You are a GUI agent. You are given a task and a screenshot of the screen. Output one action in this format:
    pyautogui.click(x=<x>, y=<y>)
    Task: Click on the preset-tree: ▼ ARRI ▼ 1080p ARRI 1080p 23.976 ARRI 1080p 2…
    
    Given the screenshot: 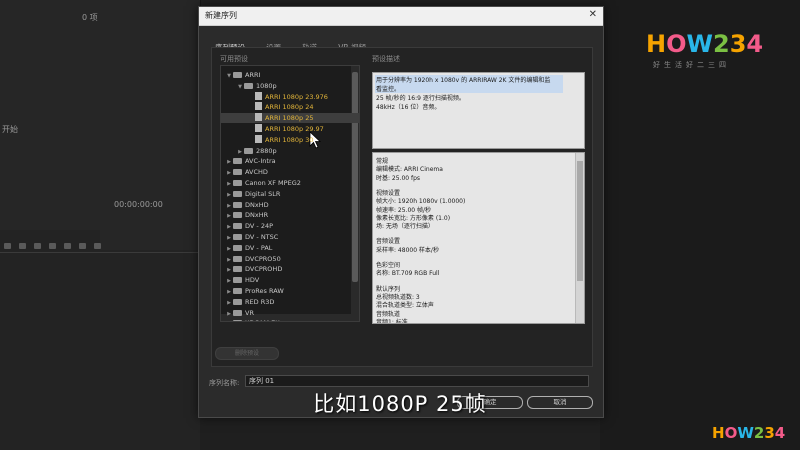 What is the action you would take?
    pyautogui.click(x=290, y=193)
    